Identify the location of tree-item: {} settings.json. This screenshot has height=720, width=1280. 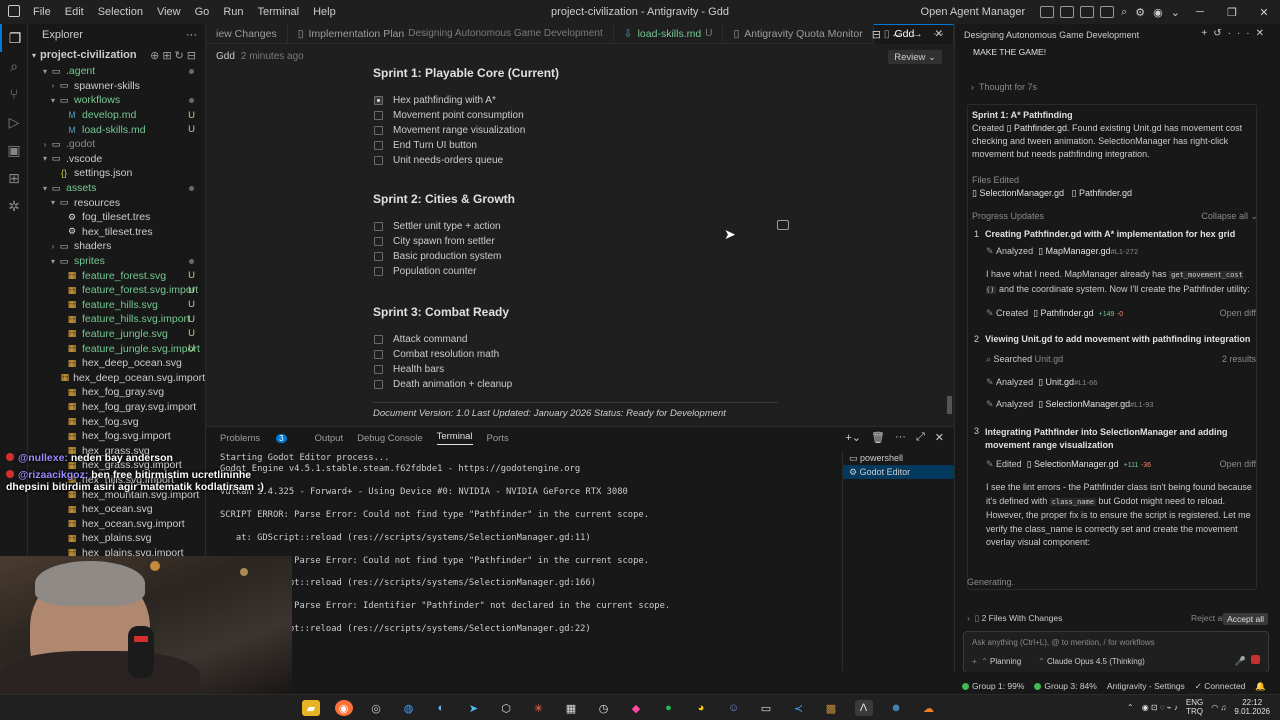
(116, 173).